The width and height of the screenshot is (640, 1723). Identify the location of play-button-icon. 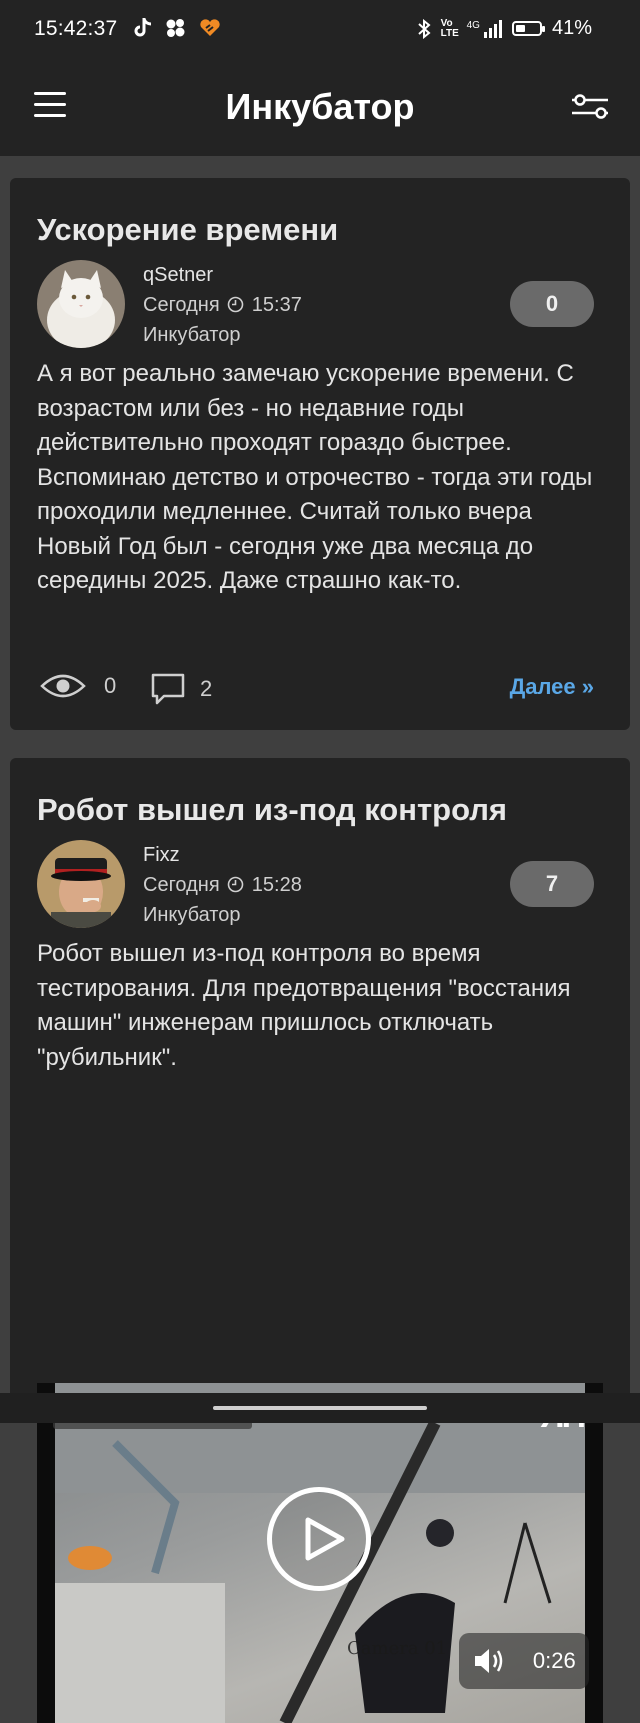
(319, 1539).